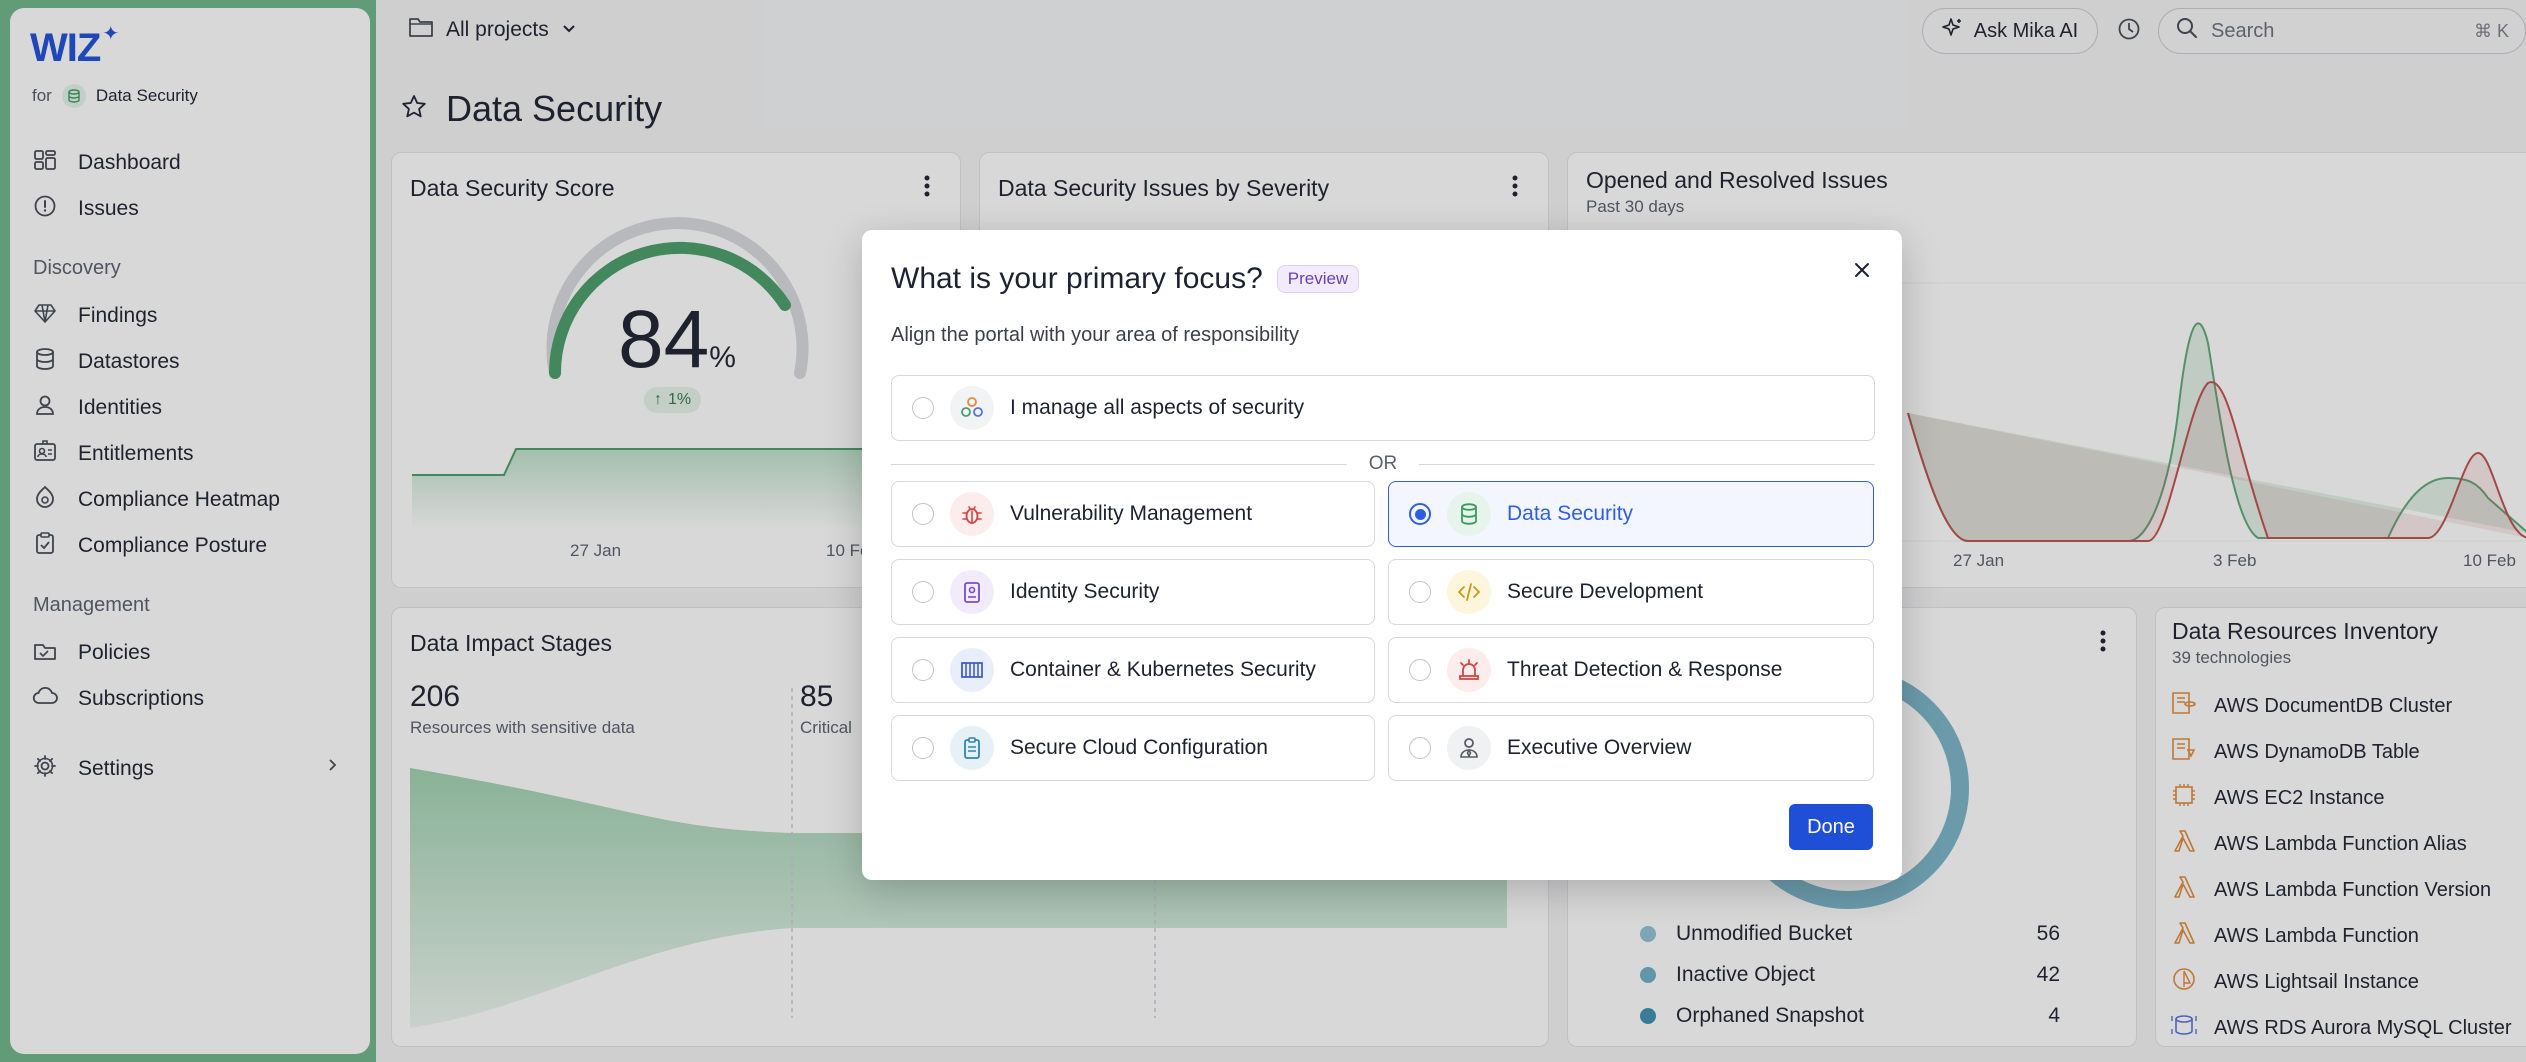  What do you see at coordinates (972, 670) in the screenshot?
I see `container-icon` at bounding box center [972, 670].